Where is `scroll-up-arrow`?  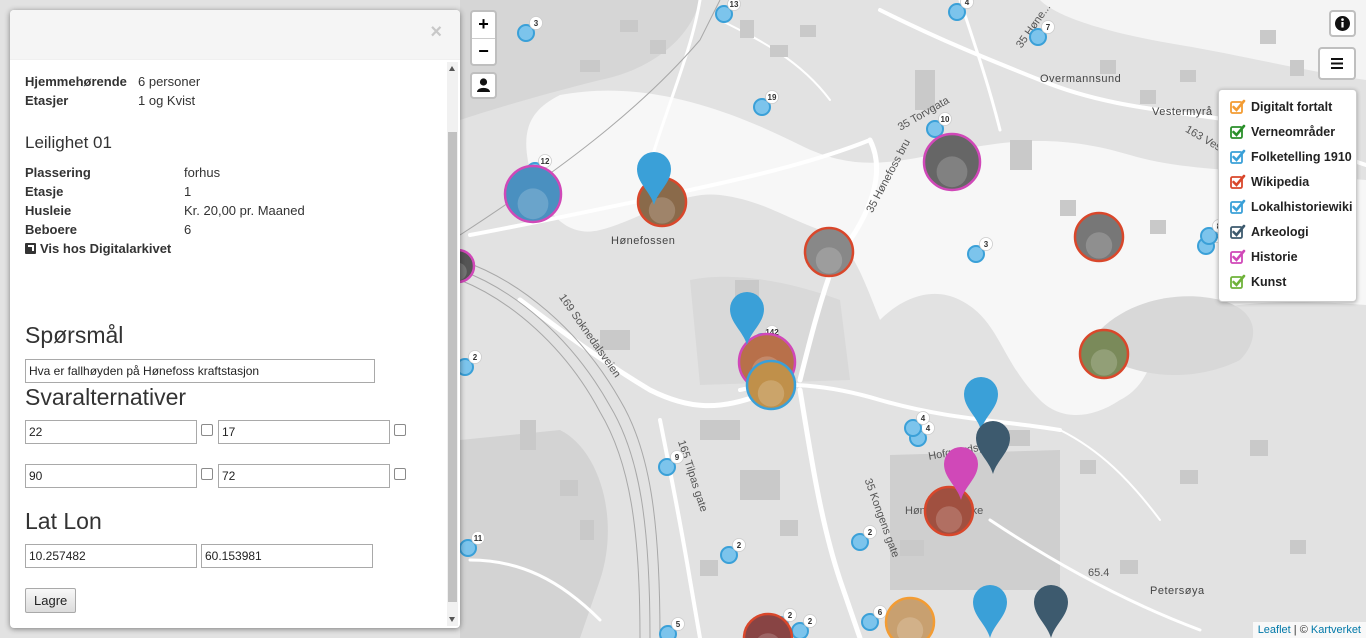 scroll-up-arrow is located at coordinates (452, 68).